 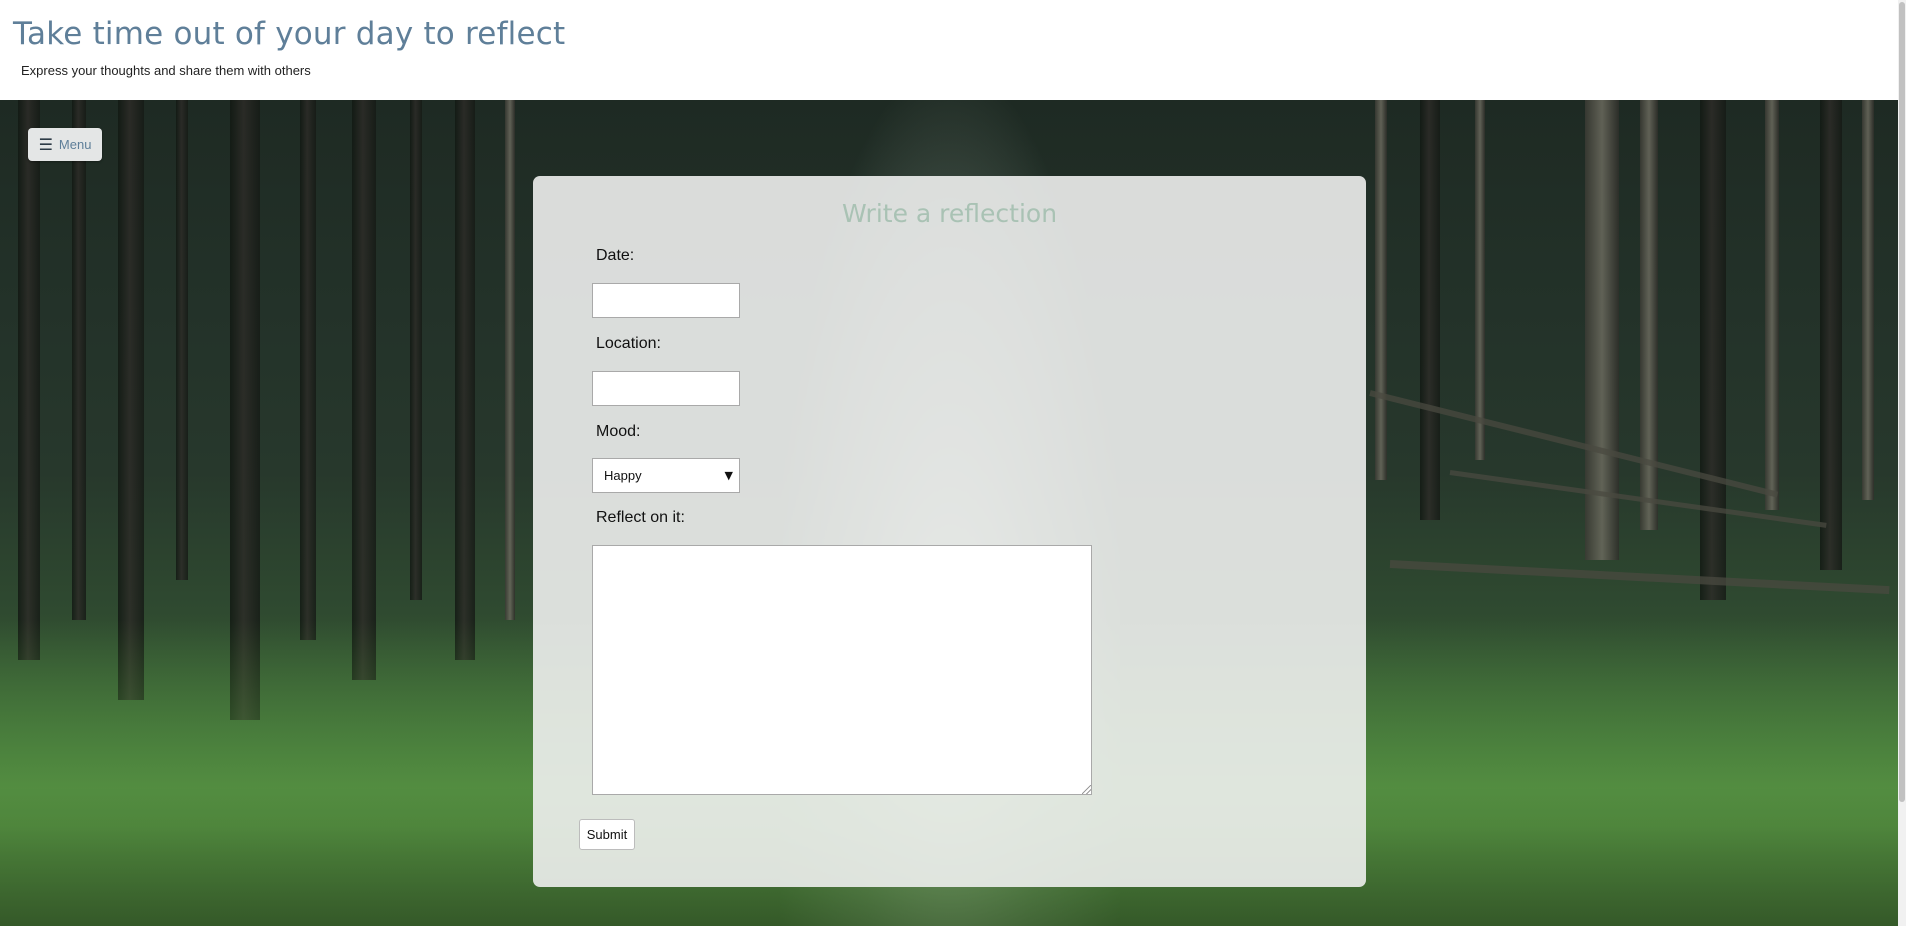 What do you see at coordinates (666, 300) in the screenshot?
I see `date-input` at bounding box center [666, 300].